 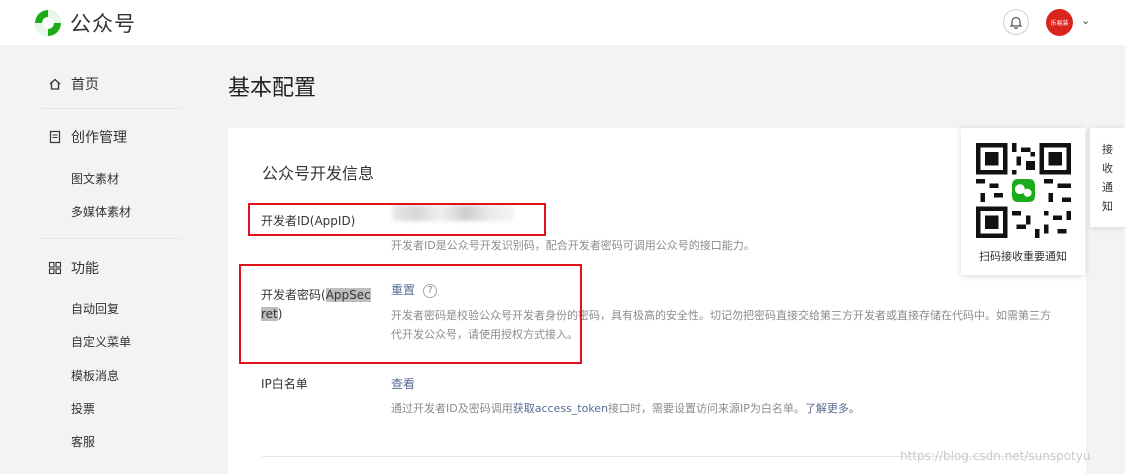 What do you see at coordinates (318, 173) in the screenshot?
I see `section-title: 公众号开发信息` at bounding box center [318, 173].